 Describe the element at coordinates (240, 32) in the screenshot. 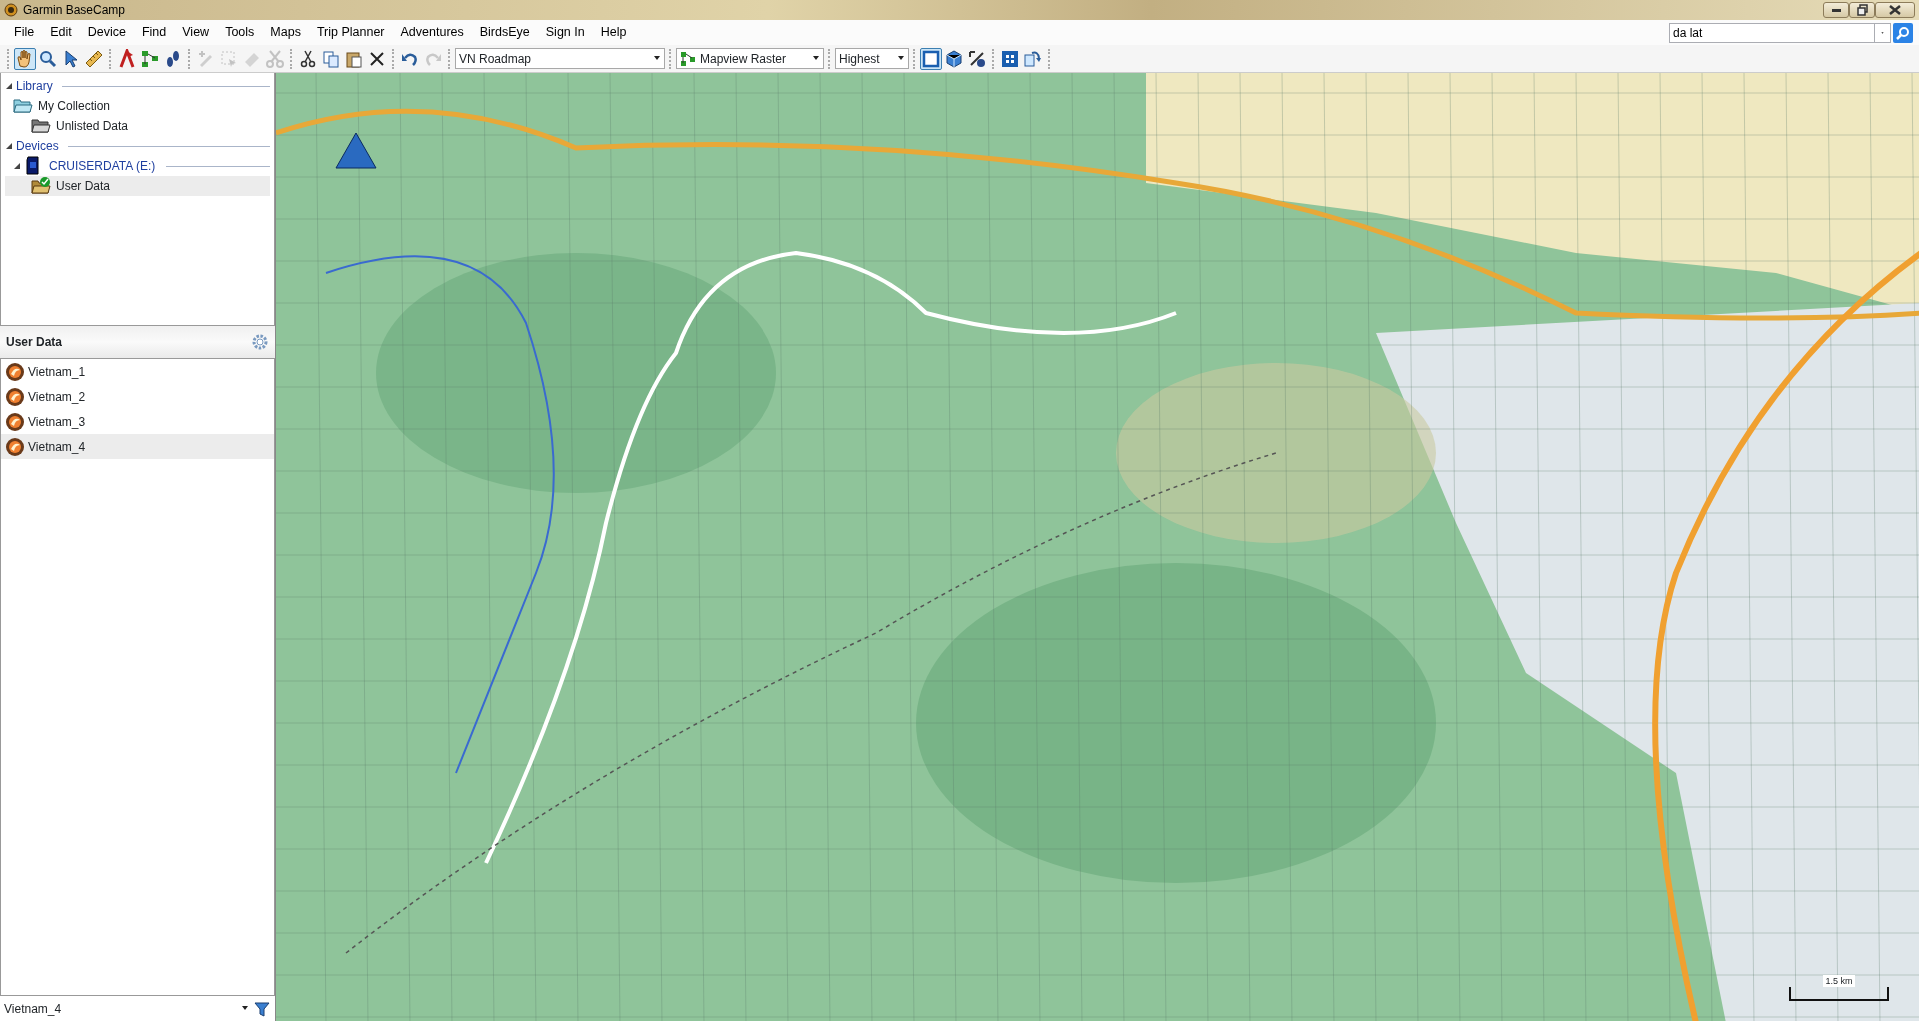

I see `menu-item: Tools` at that location.